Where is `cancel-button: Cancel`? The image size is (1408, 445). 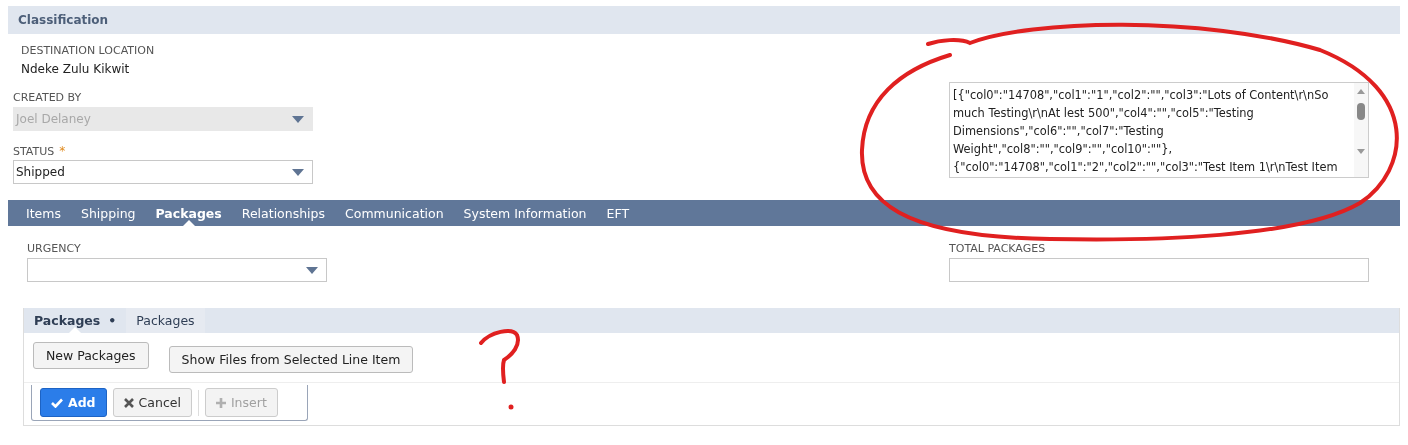 cancel-button: Cancel is located at coordinates (152, 402).